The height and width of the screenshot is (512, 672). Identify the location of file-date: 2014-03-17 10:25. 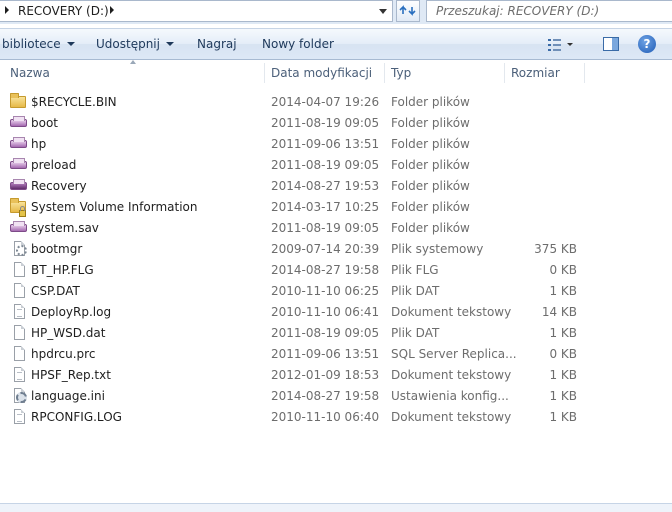
(325, 207).